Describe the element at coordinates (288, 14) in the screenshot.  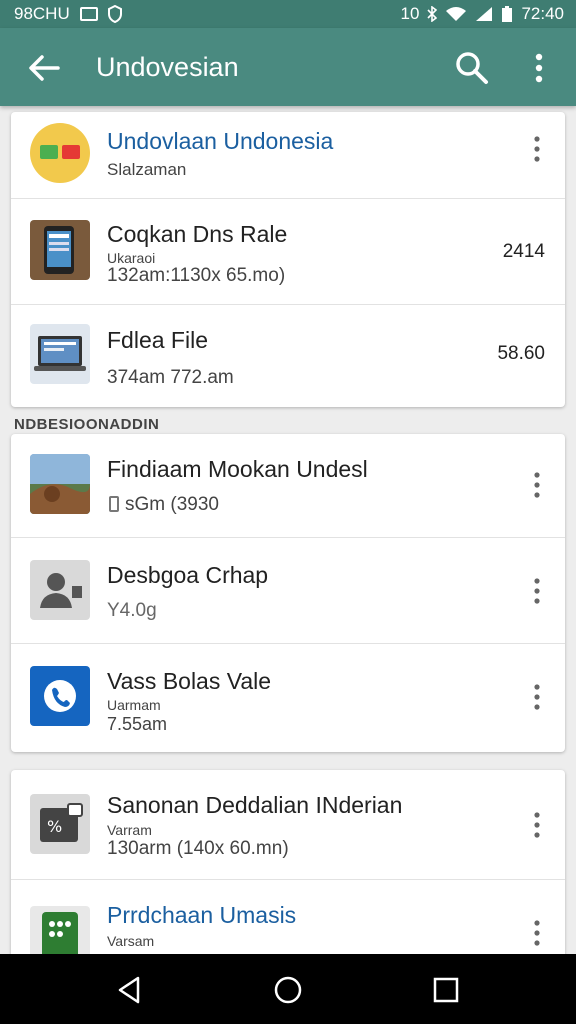
I see `status-bar: 98CHU 10 72:40` at that location.